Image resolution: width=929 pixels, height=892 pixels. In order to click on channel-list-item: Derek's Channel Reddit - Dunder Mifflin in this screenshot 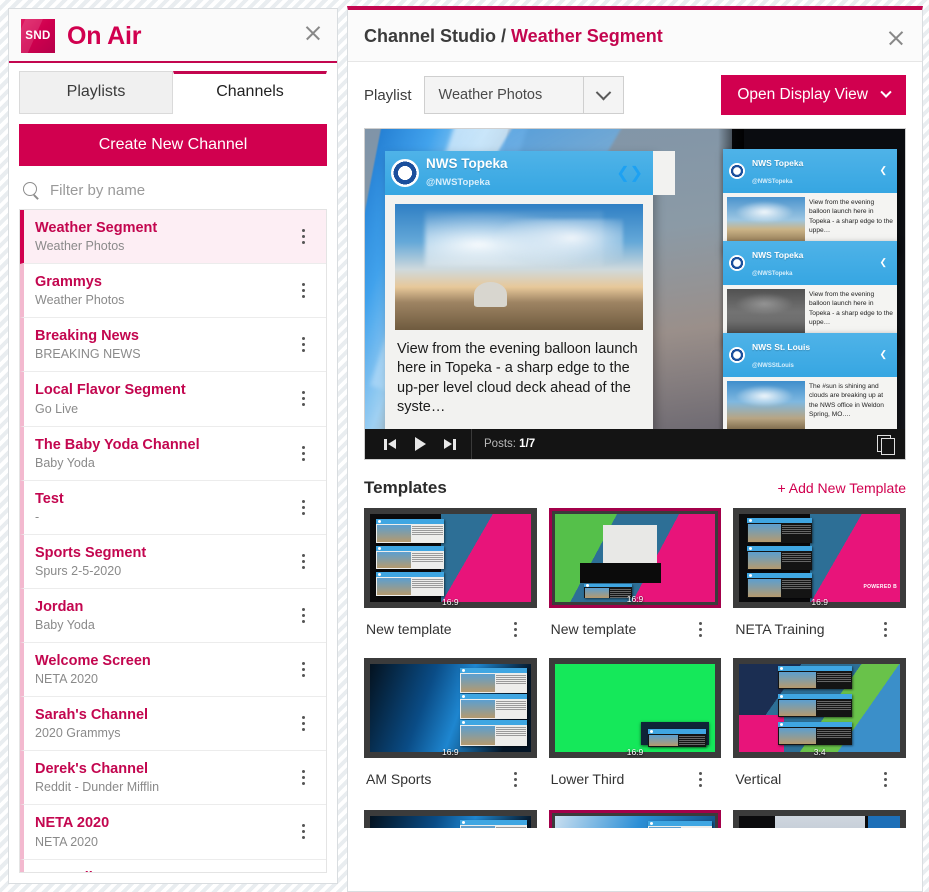, I will do `click(173, 778)`.